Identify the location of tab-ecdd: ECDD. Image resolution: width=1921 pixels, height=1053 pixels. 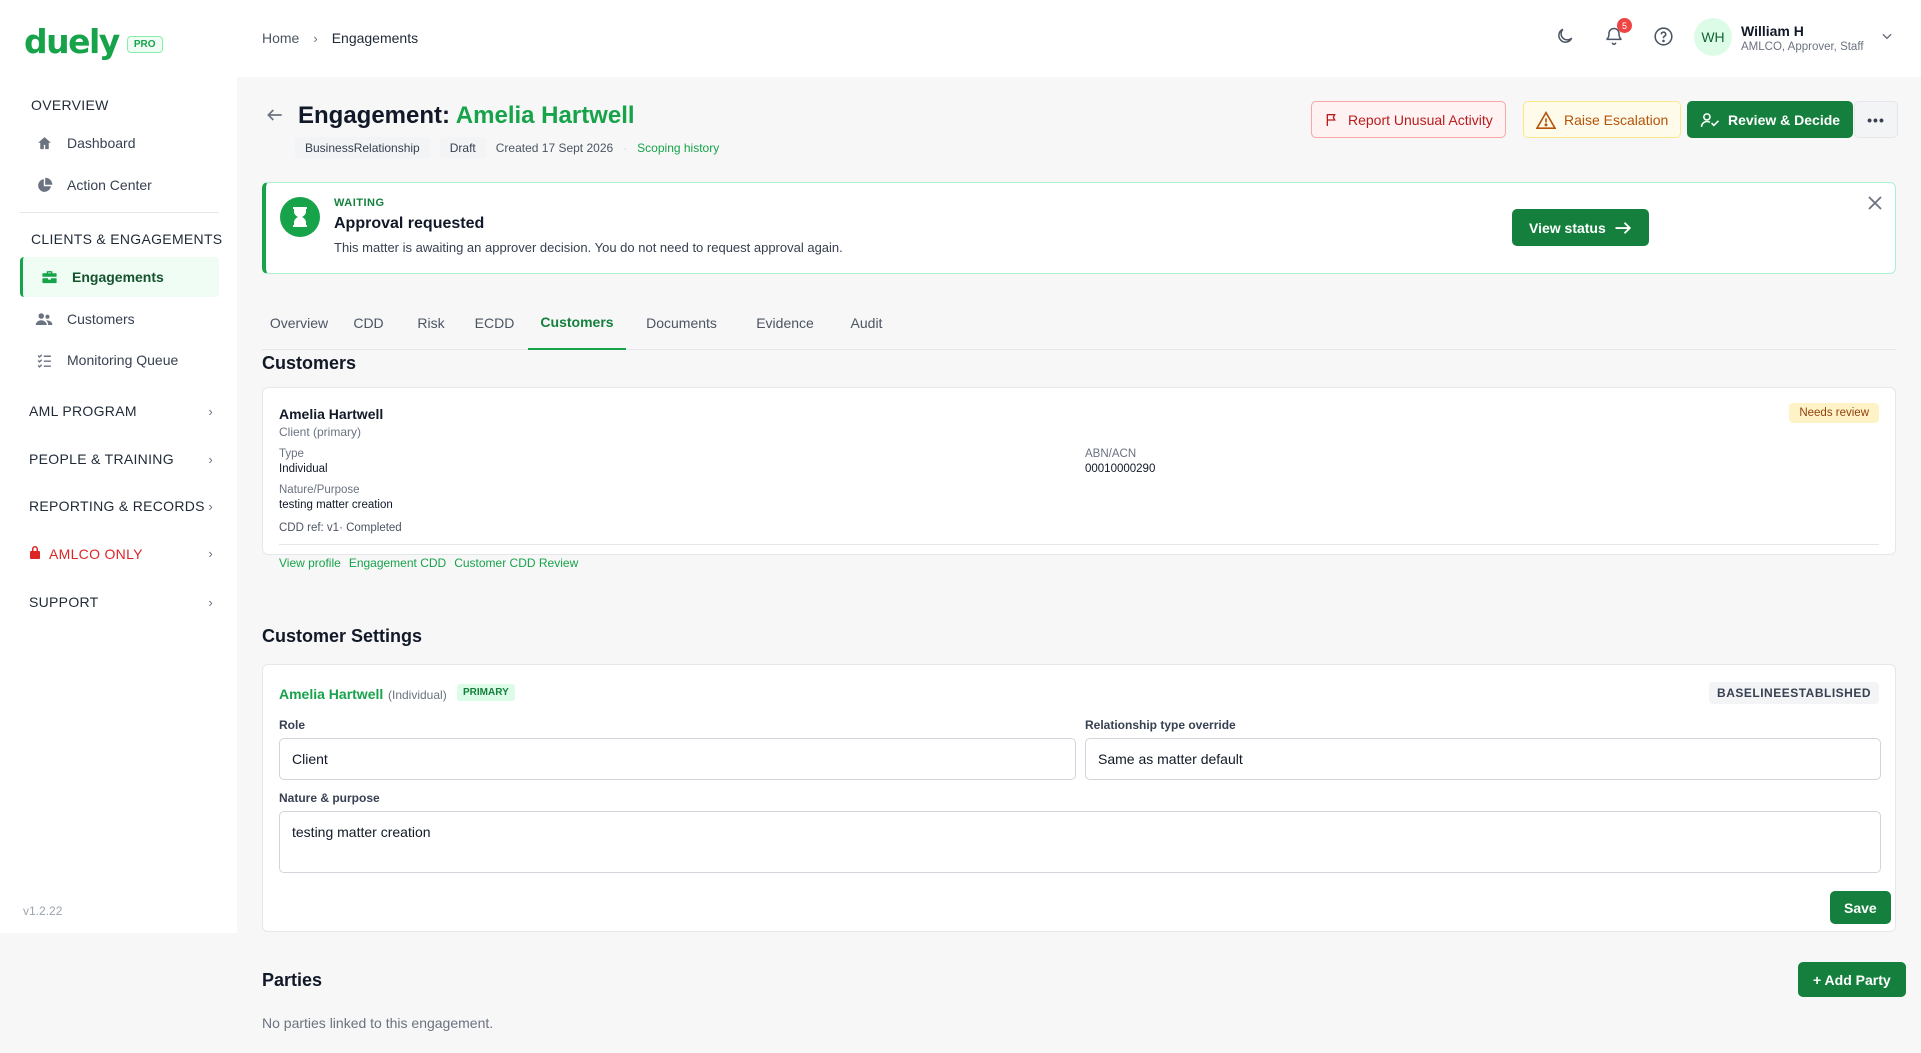
(494, 323).